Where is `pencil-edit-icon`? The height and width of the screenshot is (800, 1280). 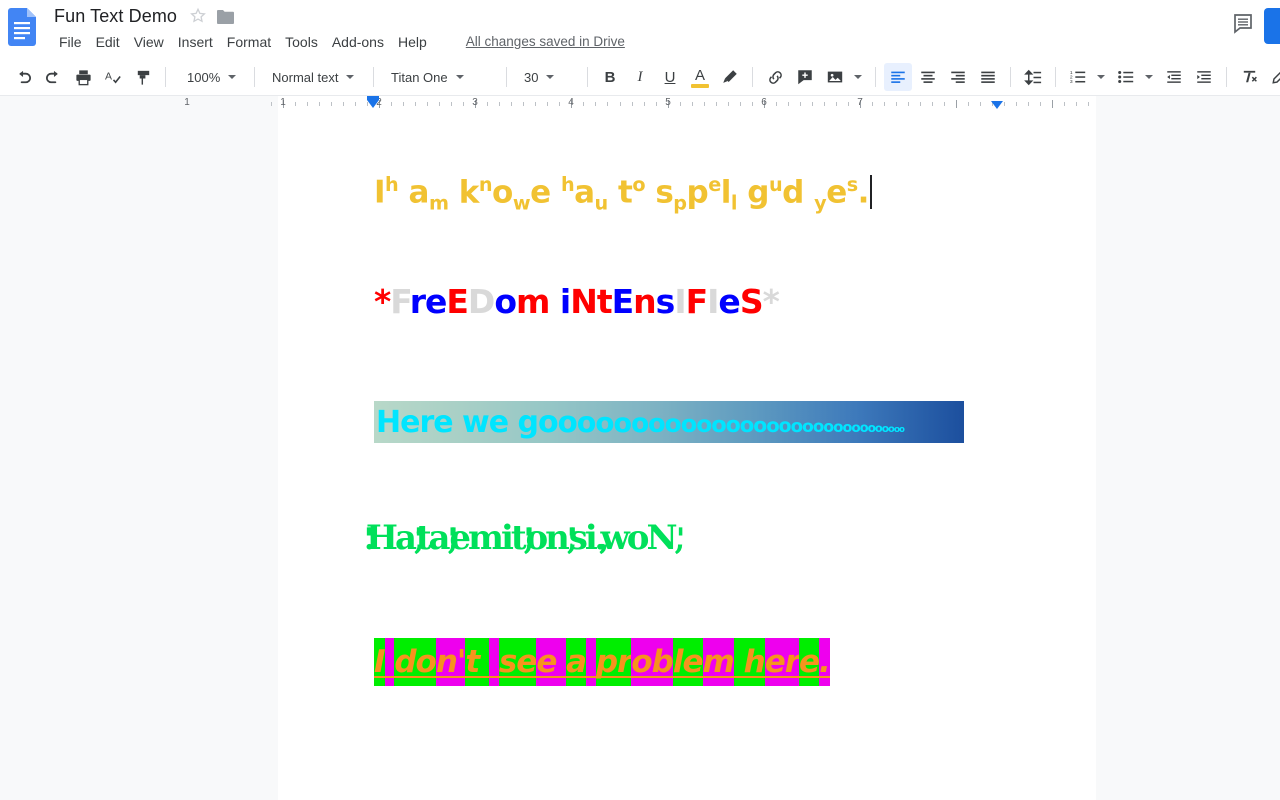
pencil-edit-icon is located at coordinates (1272, 77).